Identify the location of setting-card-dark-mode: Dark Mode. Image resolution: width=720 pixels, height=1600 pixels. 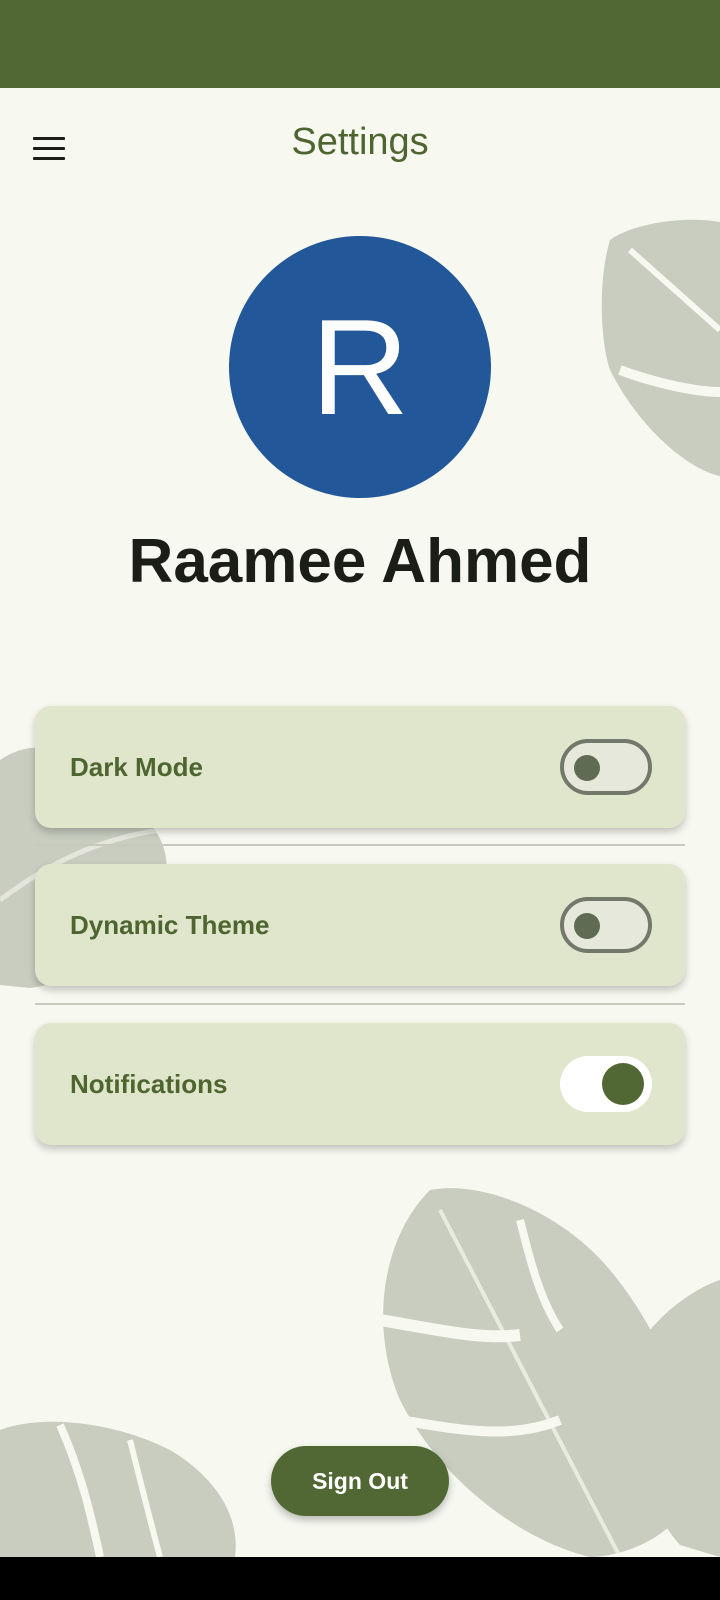
(360, 767).